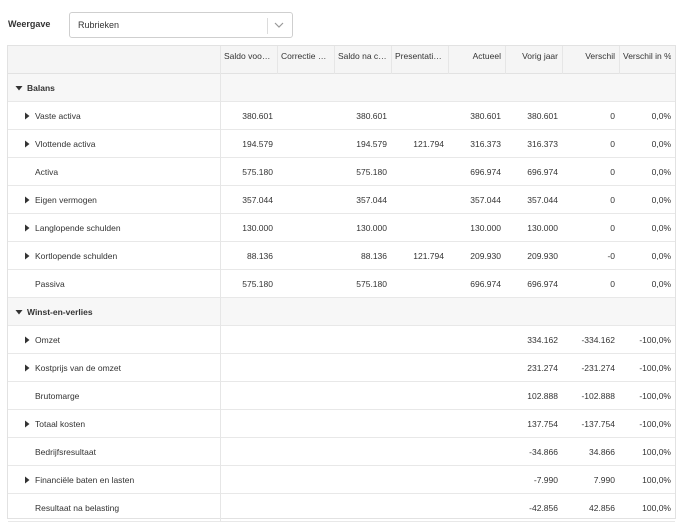 The height and width of the screenshot is (522, 688). Describe the element at coordinates (655, 424) in the screenshot. I see `cell-value: -100,0%` at that location.